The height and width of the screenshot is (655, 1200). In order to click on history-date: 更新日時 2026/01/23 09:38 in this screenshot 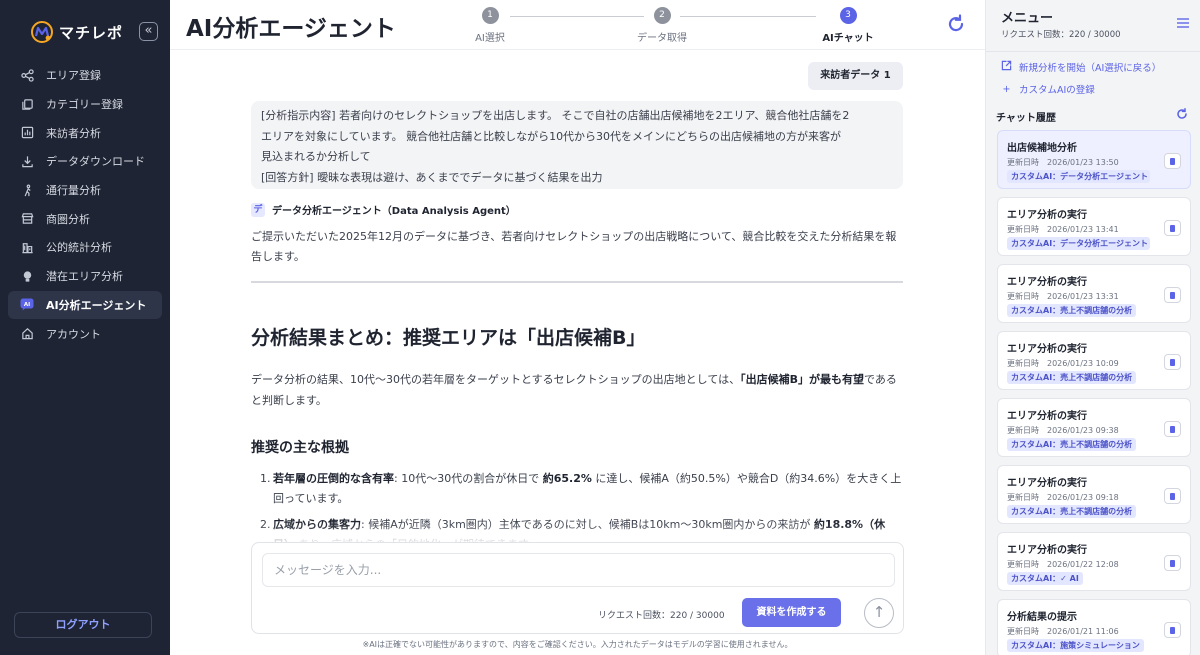, I will do `click(1063, 430)`.